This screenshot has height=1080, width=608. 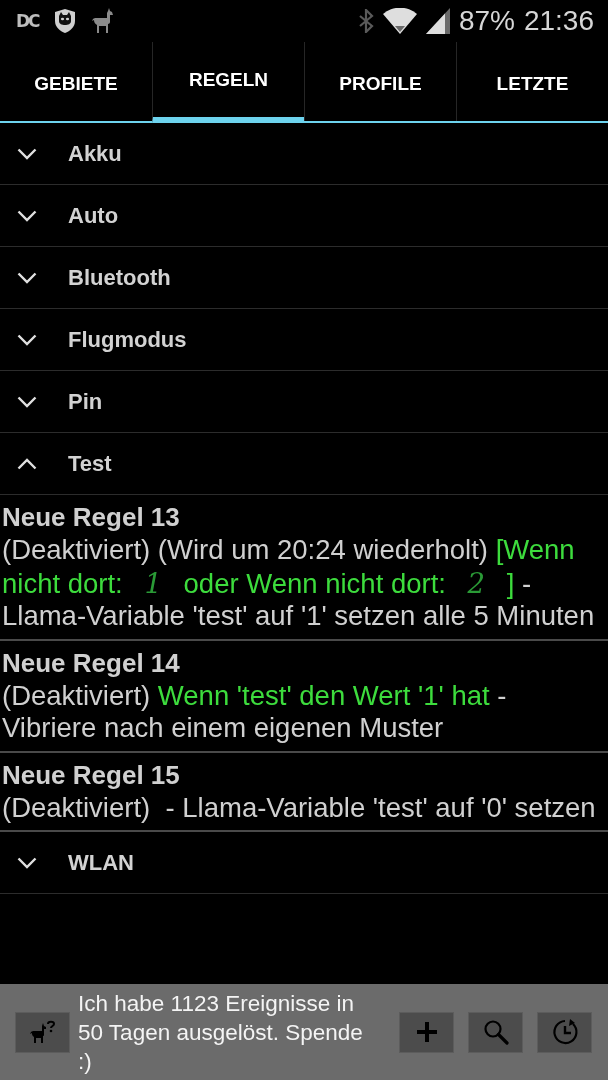 I want to click on llama-question-icon, so click(x=42, y=1032).